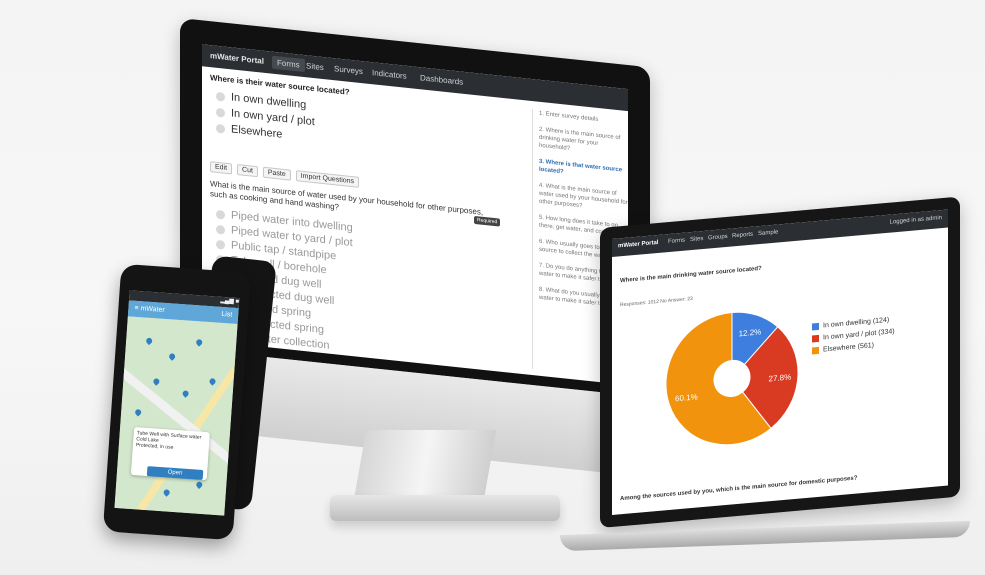 The width and height of the screenshot is (985, 575). Describe the element at coordinates (583, 118) in the screenshot. I see `outline-item: 1. Enter survey details` at that location.